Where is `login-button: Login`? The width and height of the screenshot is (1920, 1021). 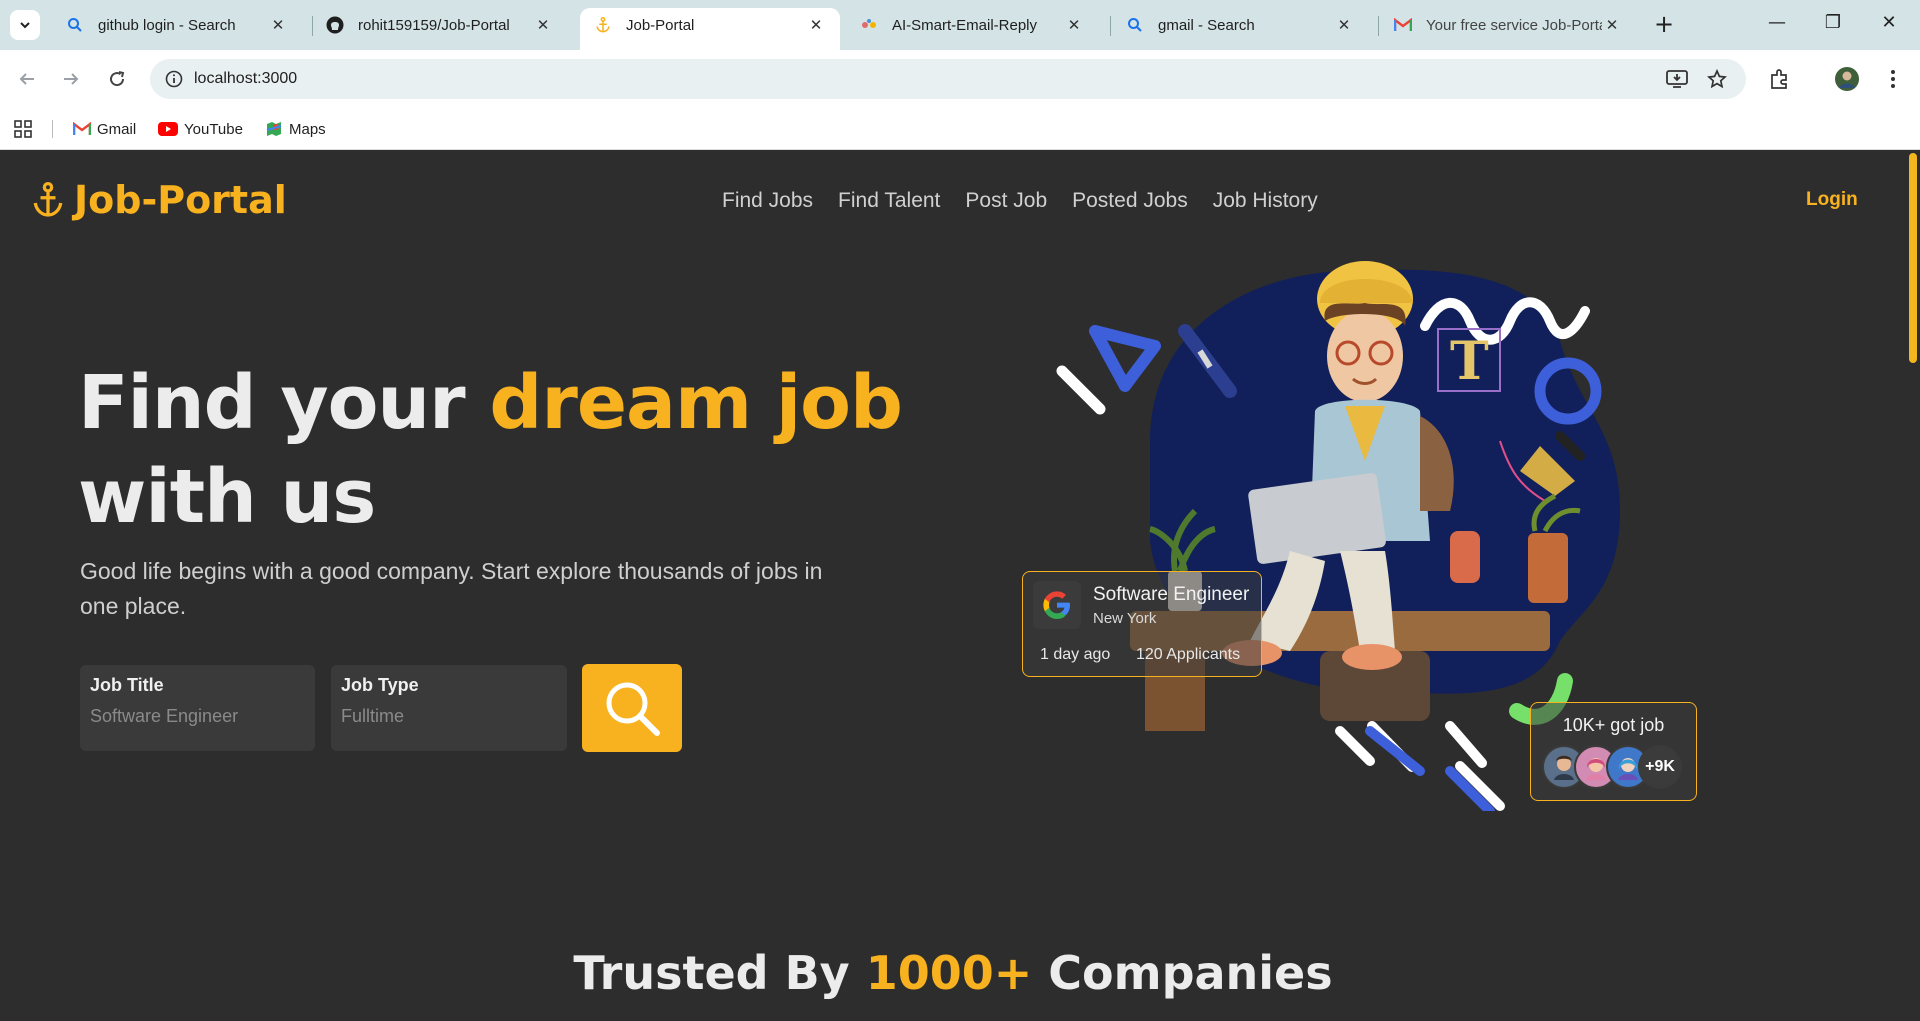
login-button: Login is located at coordinates (1832, 200).